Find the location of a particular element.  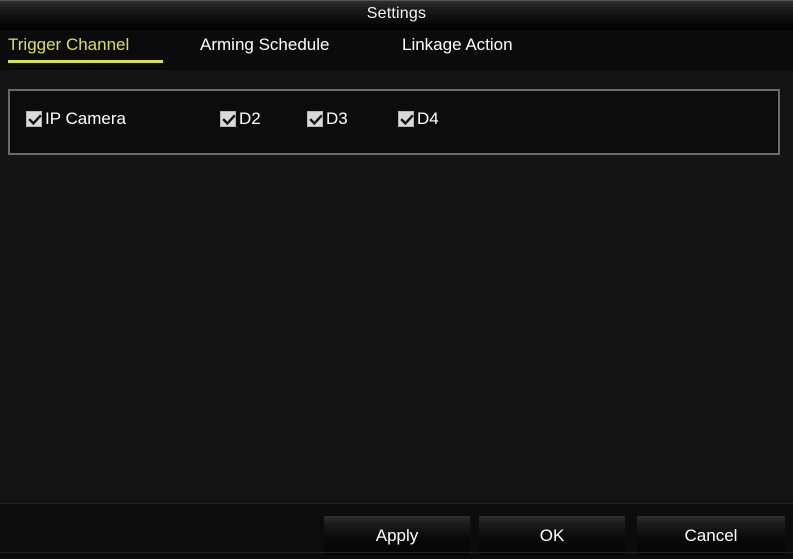

footer-divider is located at coordinates (396, 552).